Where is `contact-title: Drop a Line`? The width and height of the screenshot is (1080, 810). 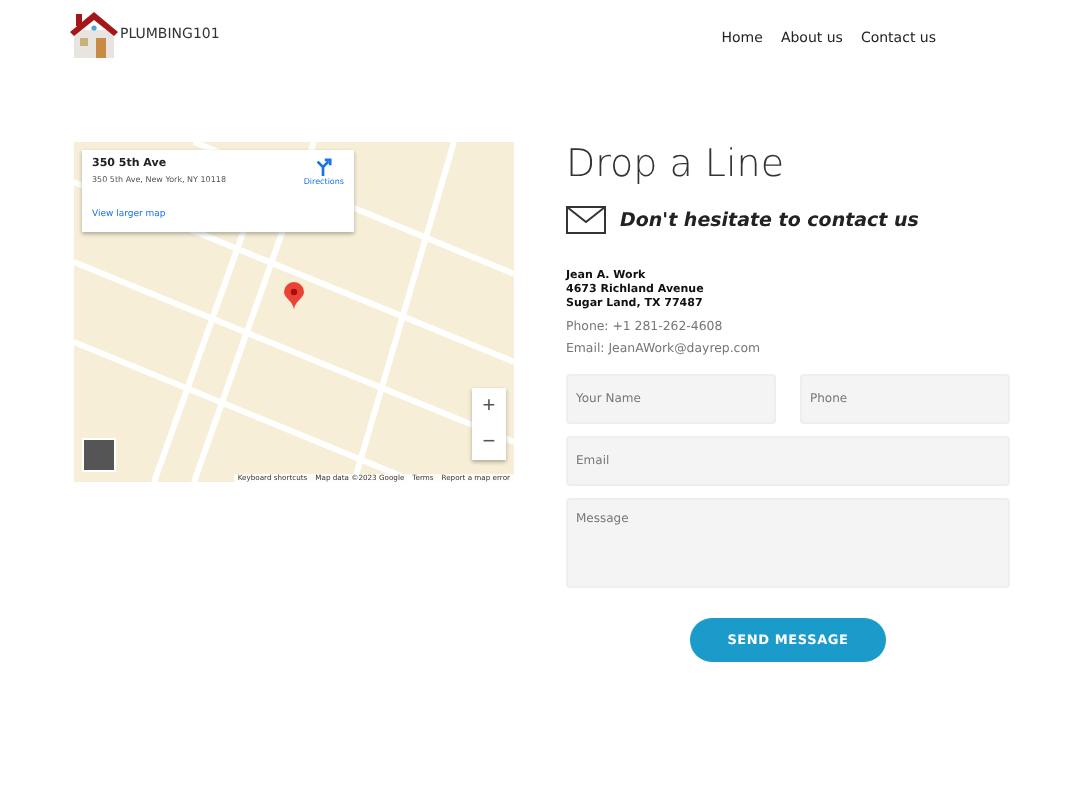
contact-title: Drop a Line is located at coordinates (676, 164).